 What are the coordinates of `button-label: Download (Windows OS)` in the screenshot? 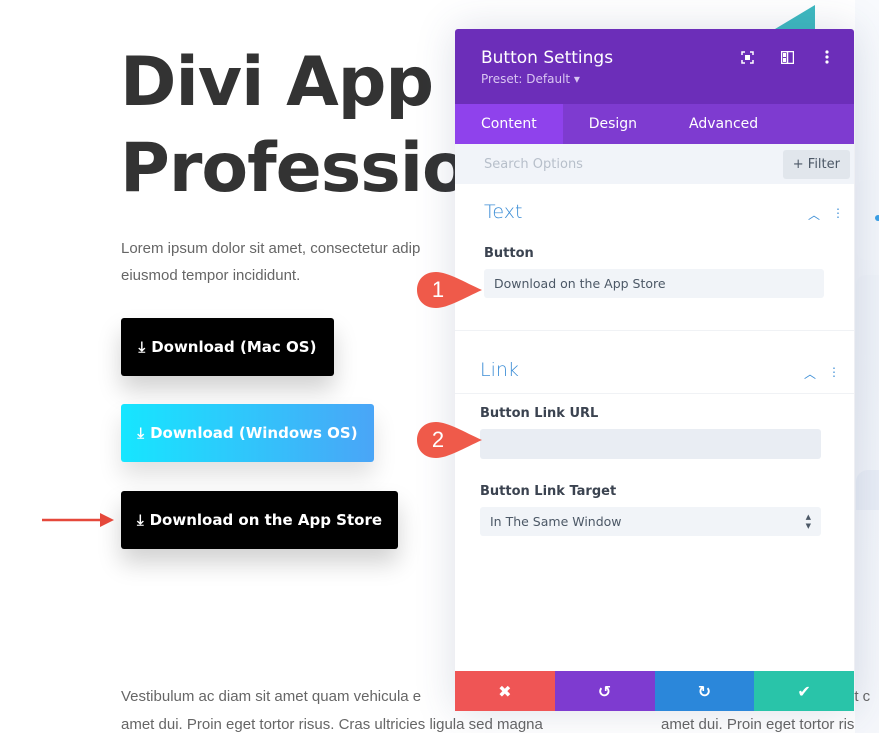 It's located at (254, 433).